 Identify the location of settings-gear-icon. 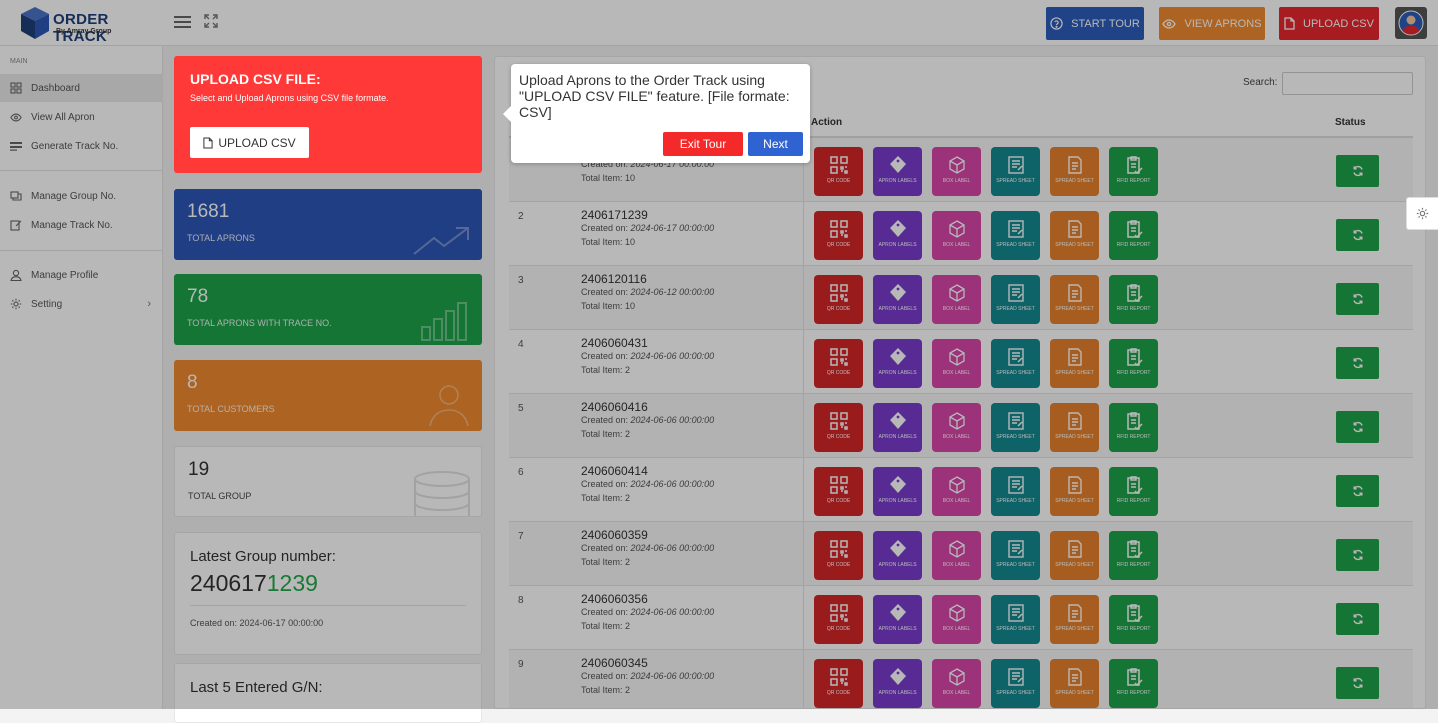
(1422, 213).